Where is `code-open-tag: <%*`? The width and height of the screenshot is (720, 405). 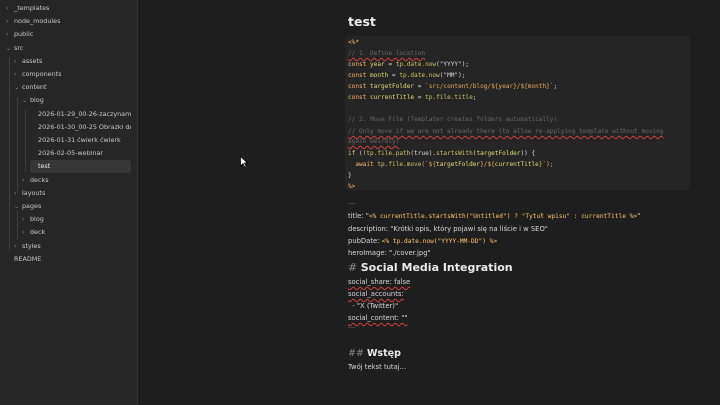 code-open-tag: <%* is located at coordinates (353, 43).